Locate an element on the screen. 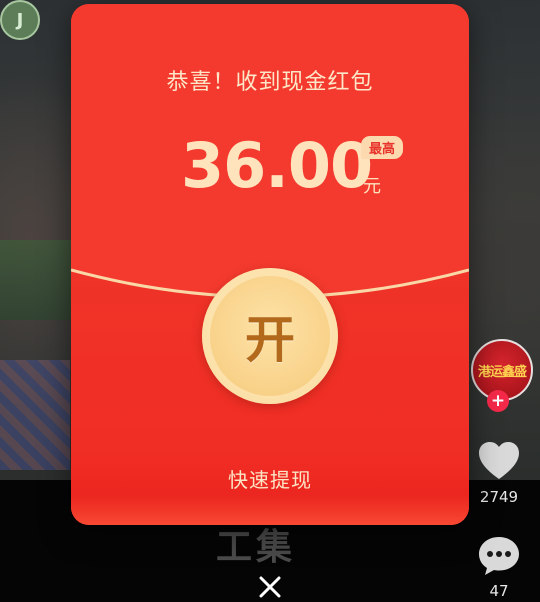 The height and width of the screenshot is (602, 540). amount-unit: 元 is located at coordinates (372, 186).